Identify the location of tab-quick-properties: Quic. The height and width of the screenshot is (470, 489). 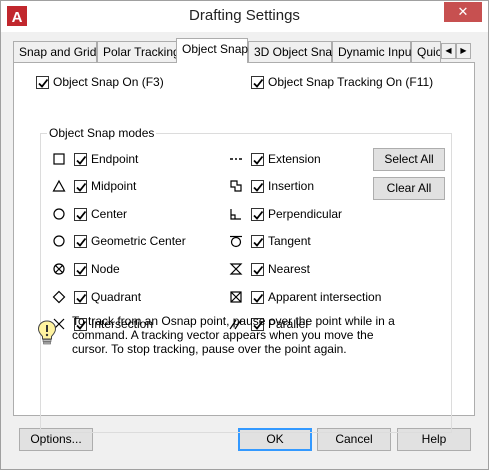
(426, 51).